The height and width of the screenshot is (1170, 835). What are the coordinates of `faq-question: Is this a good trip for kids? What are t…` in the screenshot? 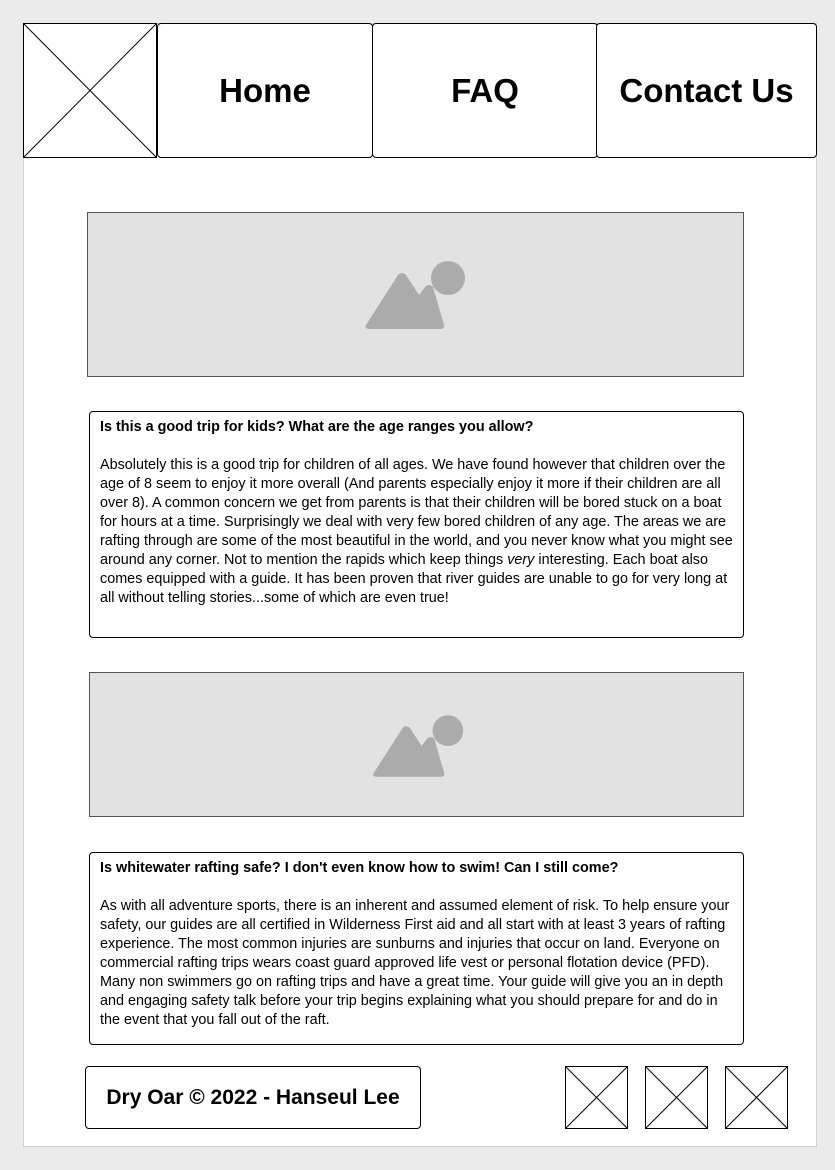 It's located at (317, 427).